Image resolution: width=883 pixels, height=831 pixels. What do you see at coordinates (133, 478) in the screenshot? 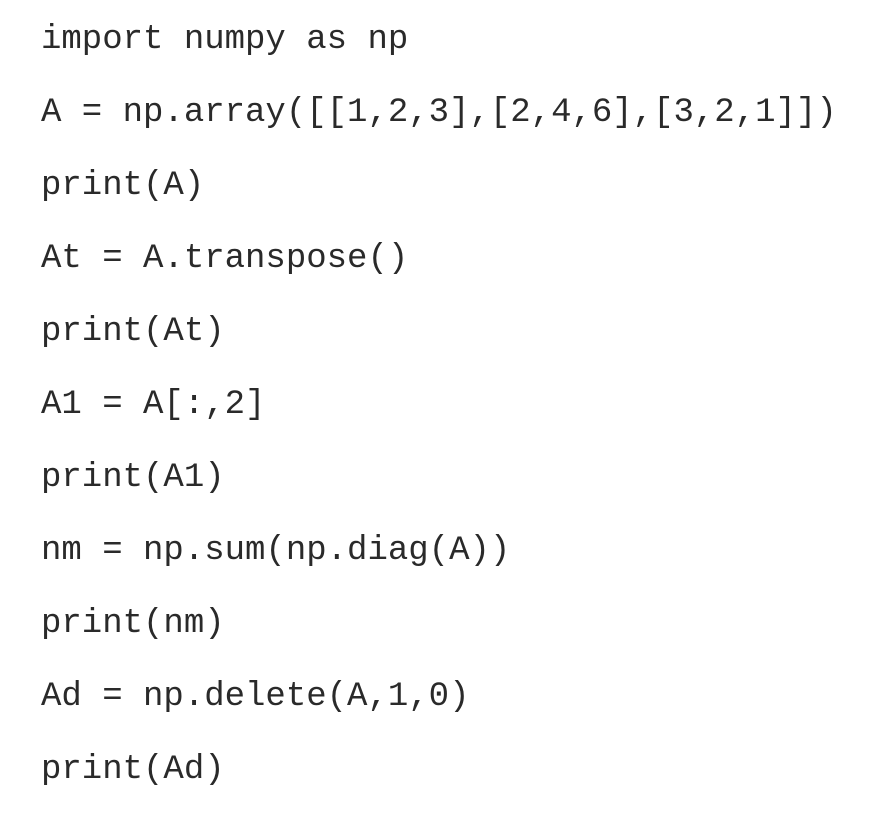
I see `code-line-print-a1: print(A1)` at bounding box center [133, 478].